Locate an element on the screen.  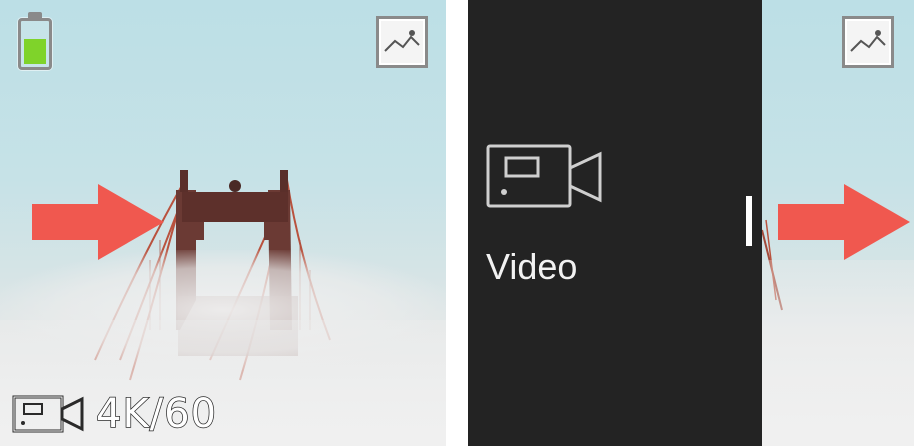
capture-mode-indicator: 4K/60 is located at coordinates (115, 414).